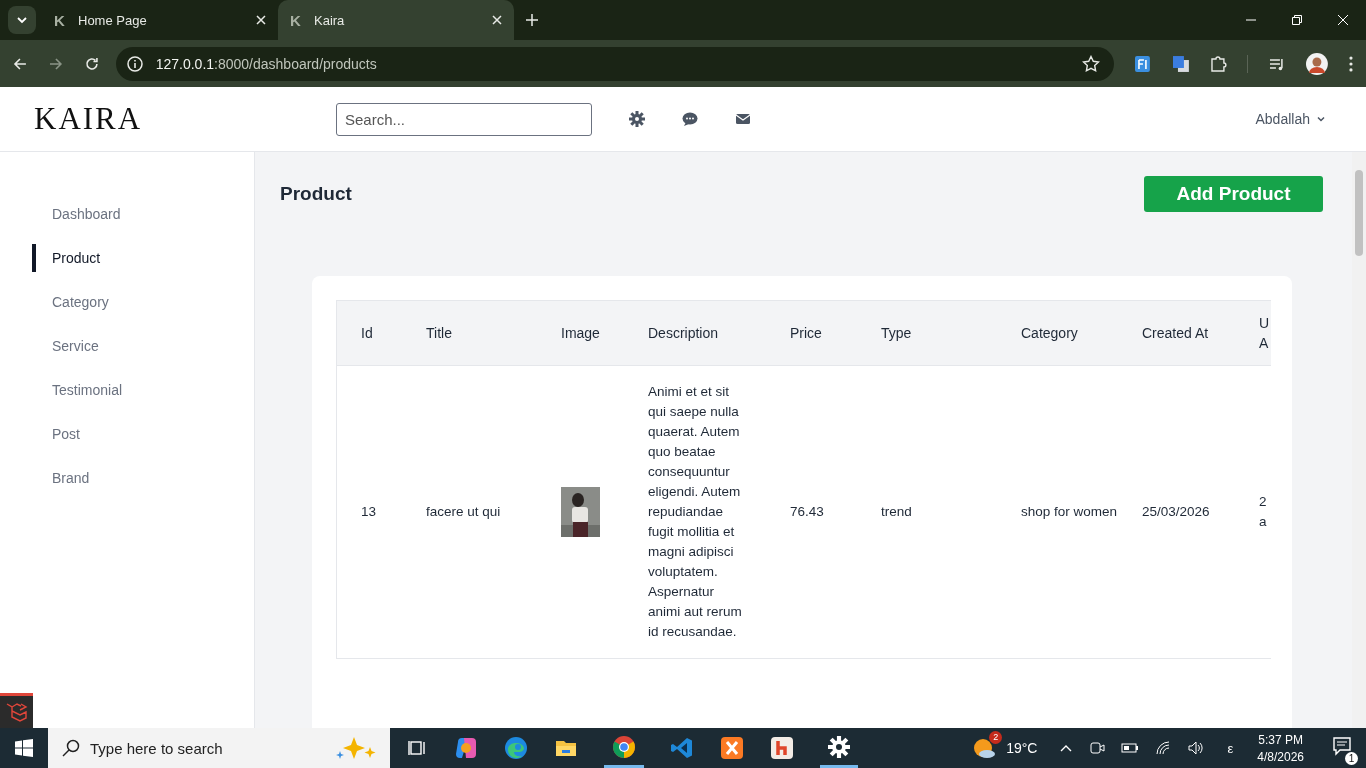  What do you see at coordinates (127, 434) in the screenshot?
I see `sidebar-item: Post` at bounding box center [127, 434].